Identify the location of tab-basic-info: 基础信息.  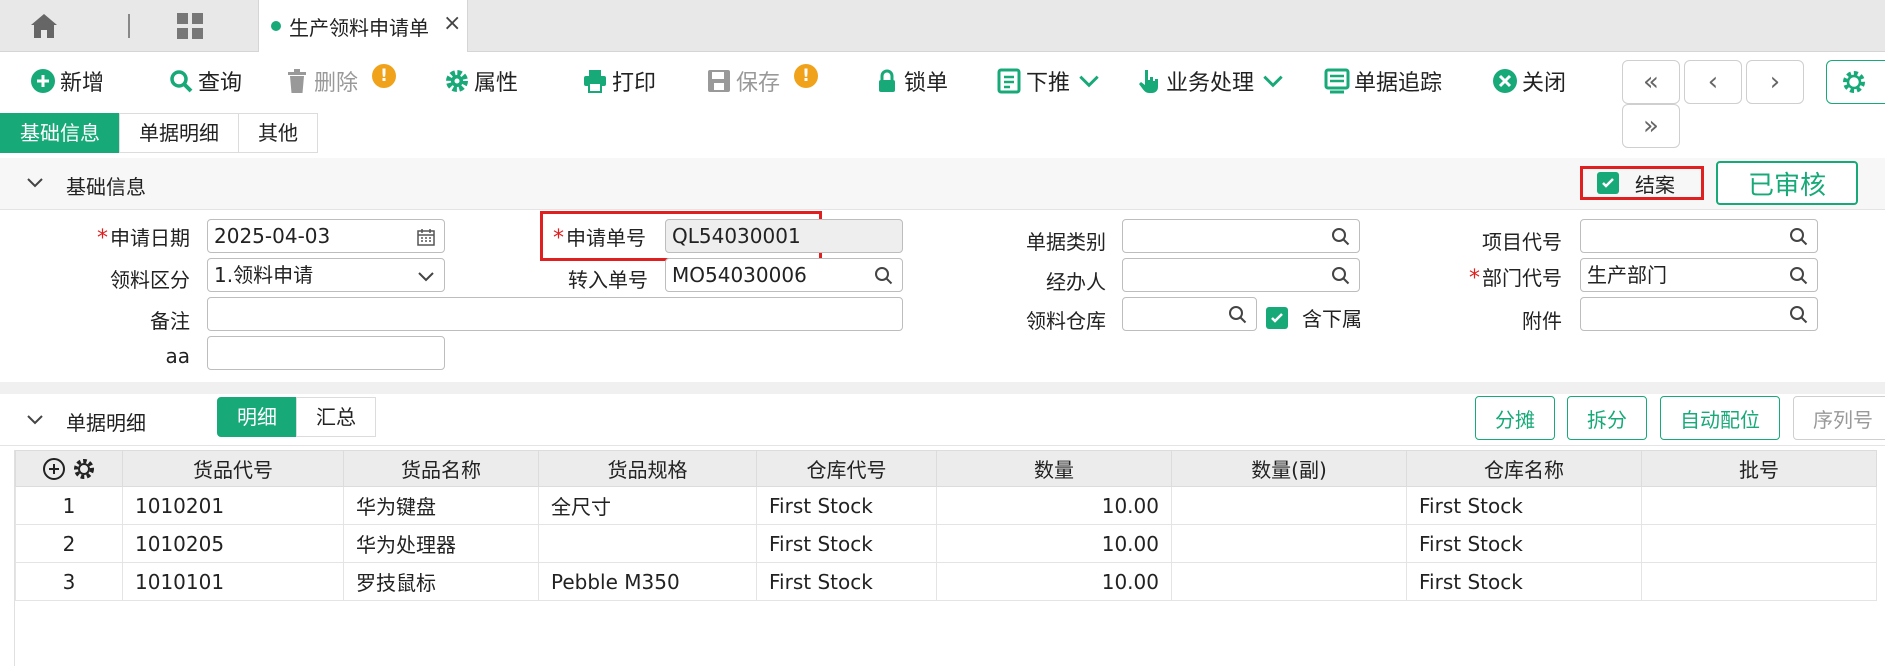
(60, 133).